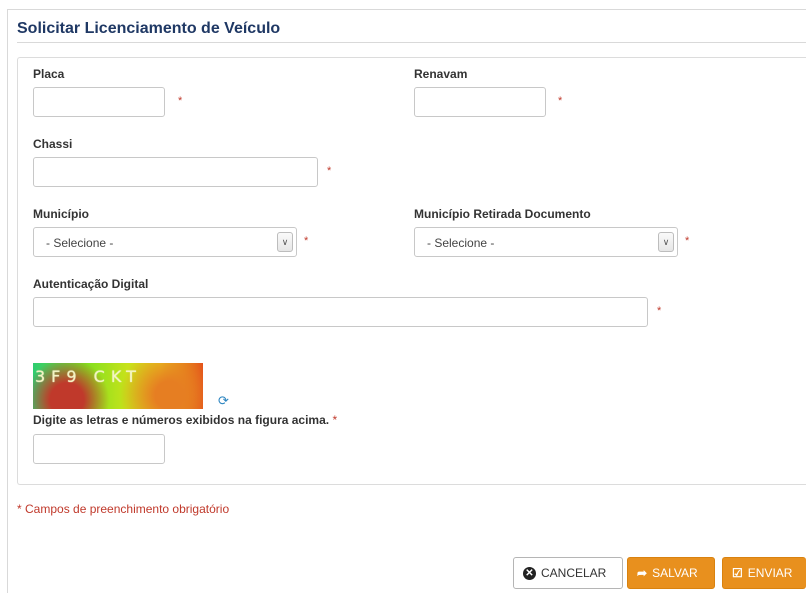 The height and width of the screenshot is (593, 806). I want to click on chassi-required-marker: *, so click(329, 171).